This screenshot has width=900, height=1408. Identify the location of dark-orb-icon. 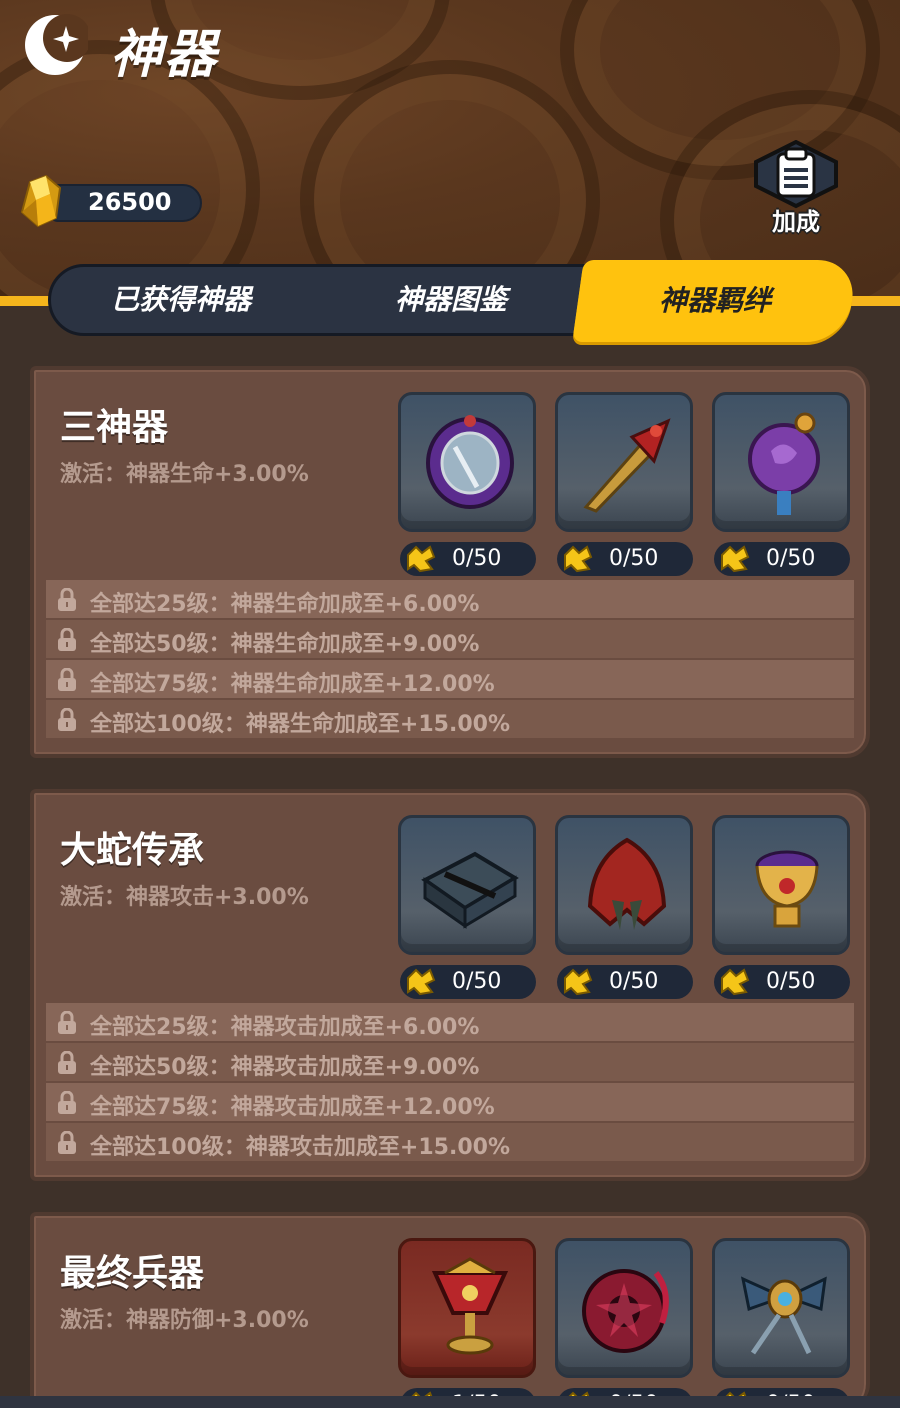
(625, 1311).